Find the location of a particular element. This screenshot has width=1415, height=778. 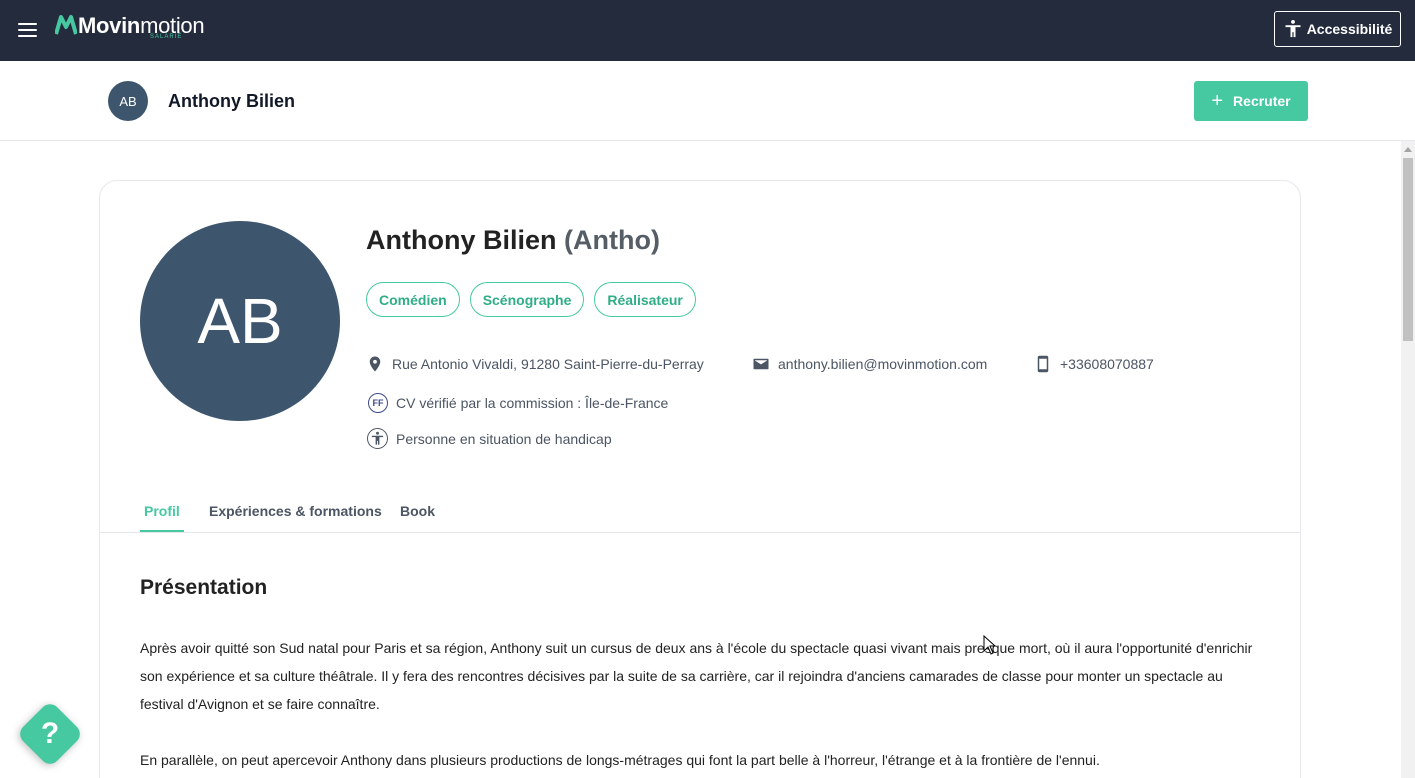

active-tab-indicator is located at coordinates (162, 531).